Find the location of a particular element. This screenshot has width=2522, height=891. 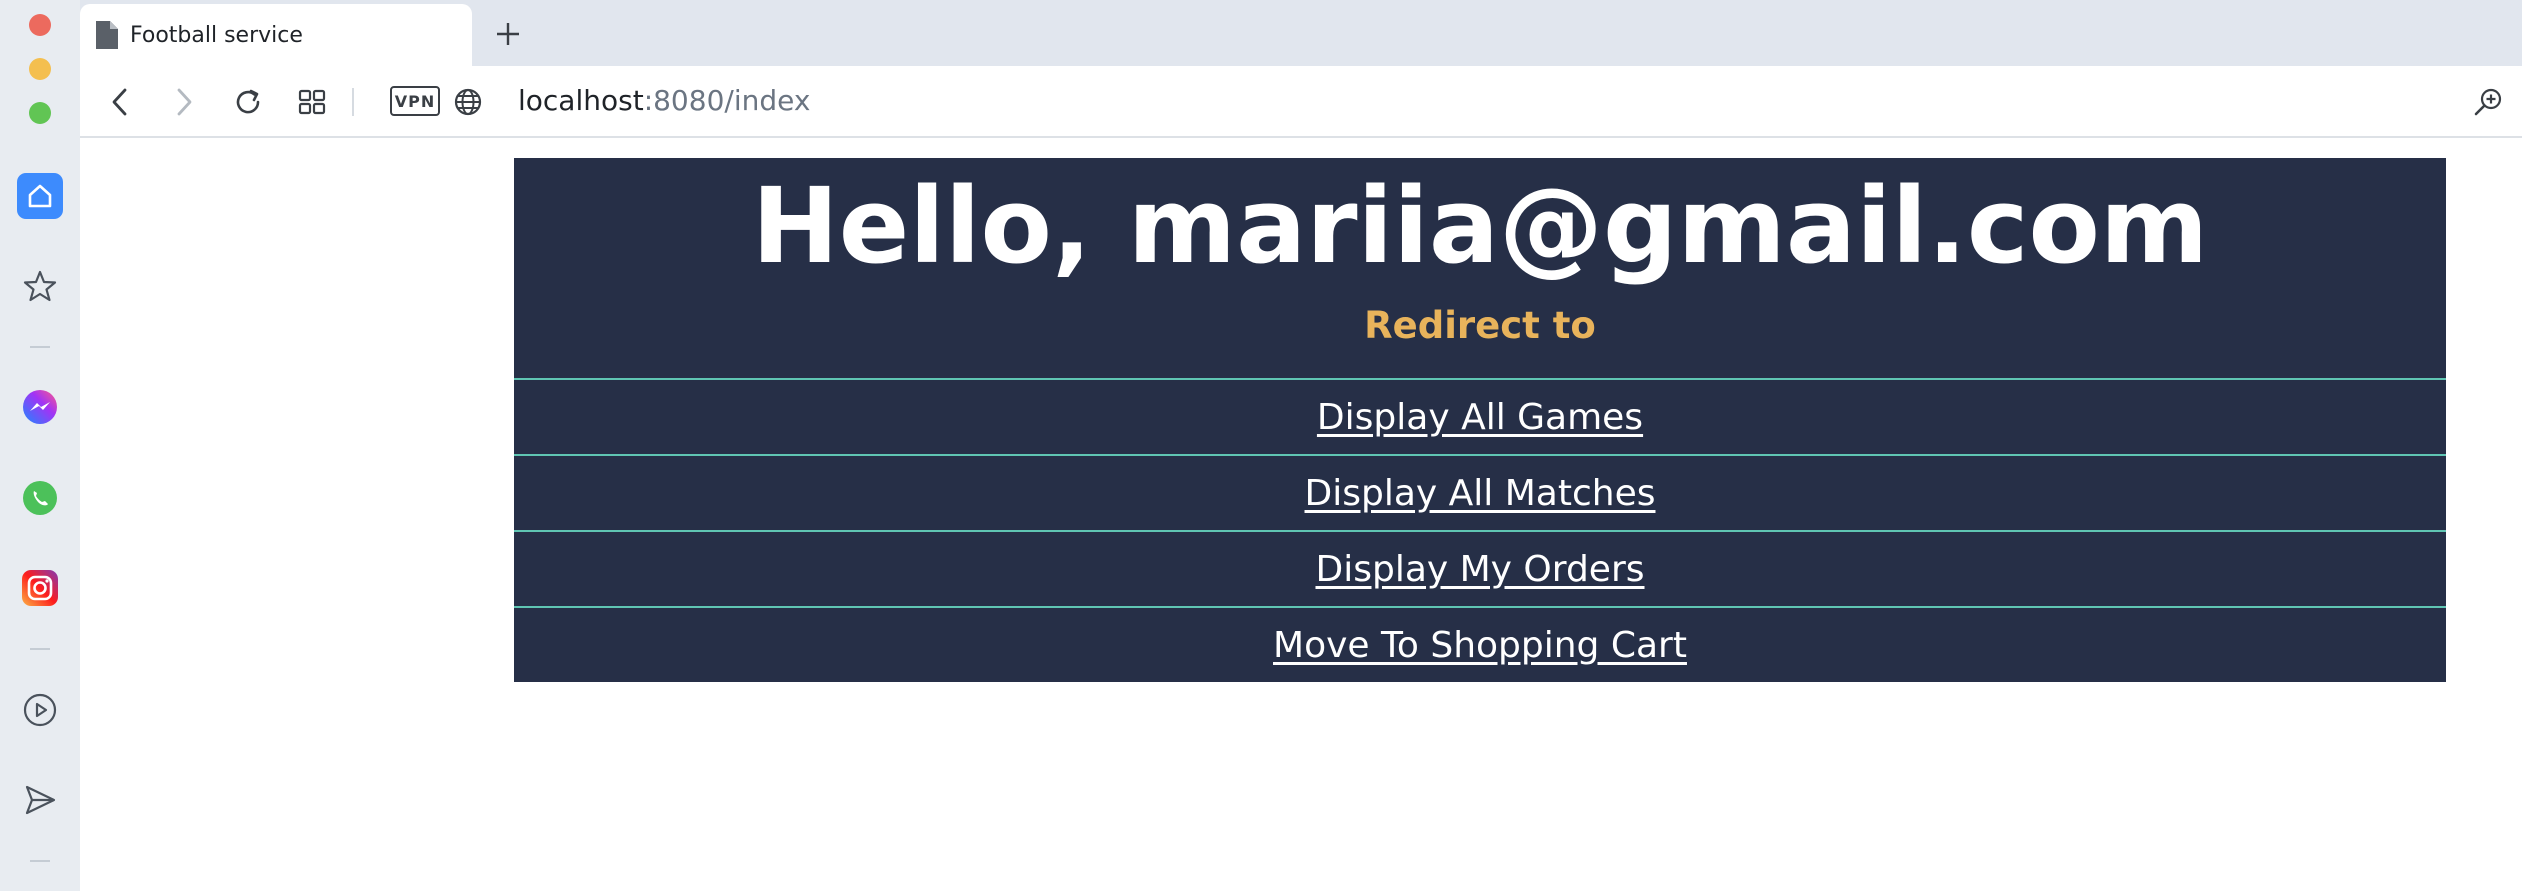

messenger-icon is located at coordinates (40, 408).